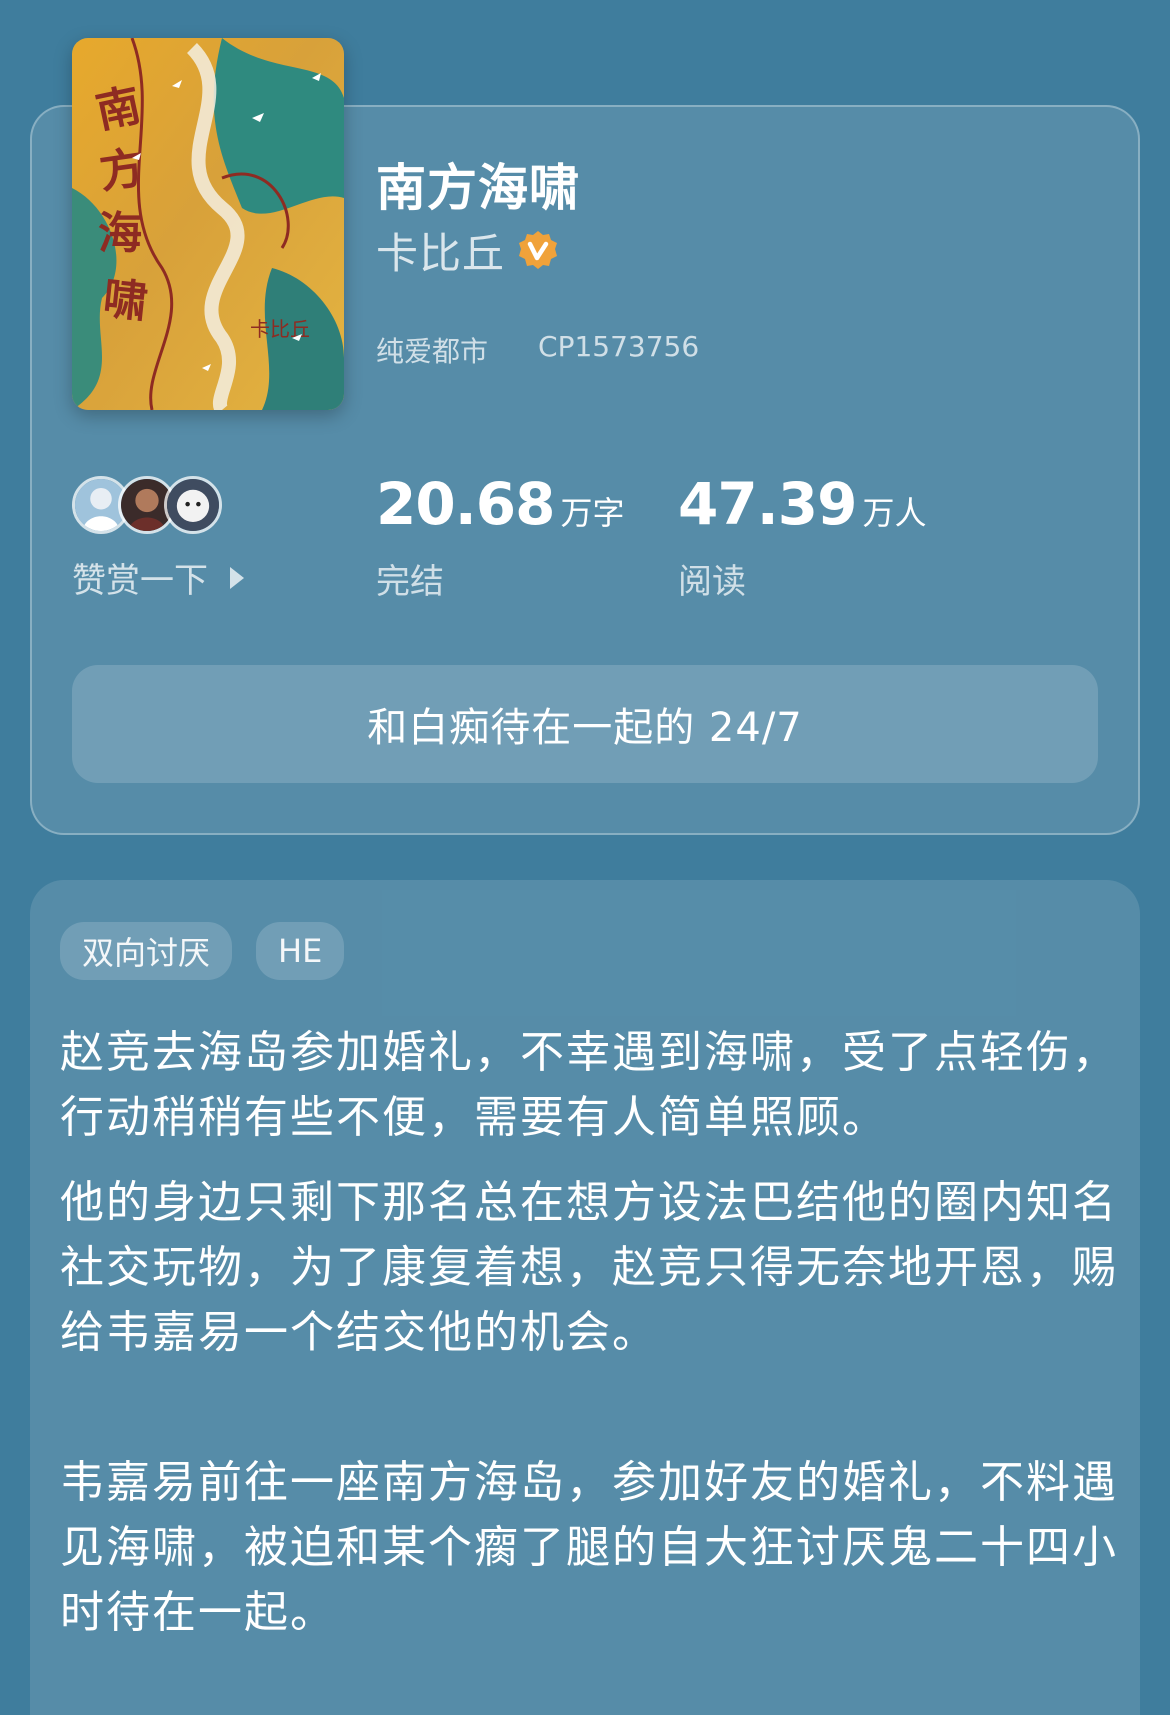 This screenshot has height=1715, width=1170. What do you see at coordinates (146, 951) in the screenshot?
I see `tag-chip: 双向讨厌` at bounding box center [146, 951].